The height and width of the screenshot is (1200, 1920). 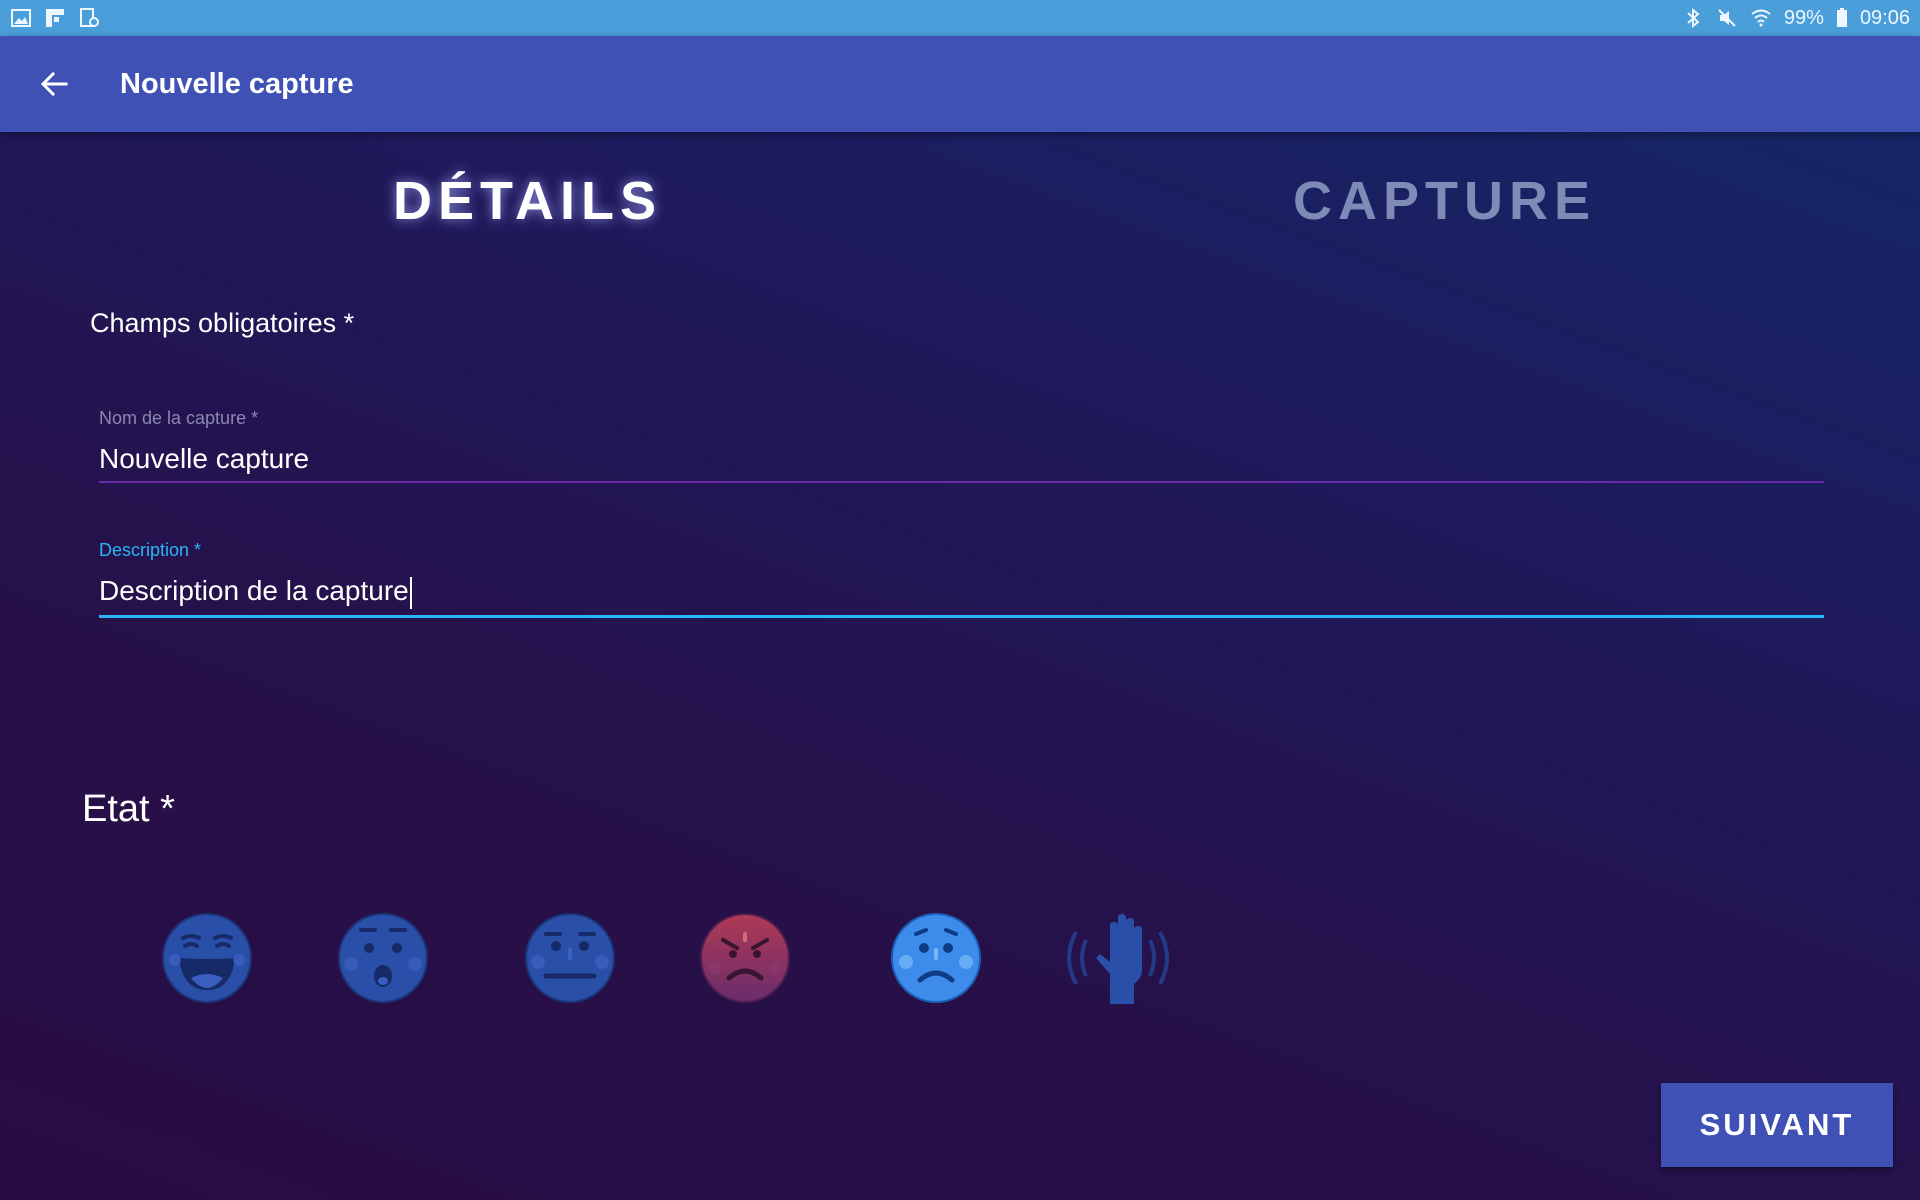 What do you see at coordinates (1884, 17) in the screenshot?
I see `clock: 09:06` at bounding box center [1884, 17].